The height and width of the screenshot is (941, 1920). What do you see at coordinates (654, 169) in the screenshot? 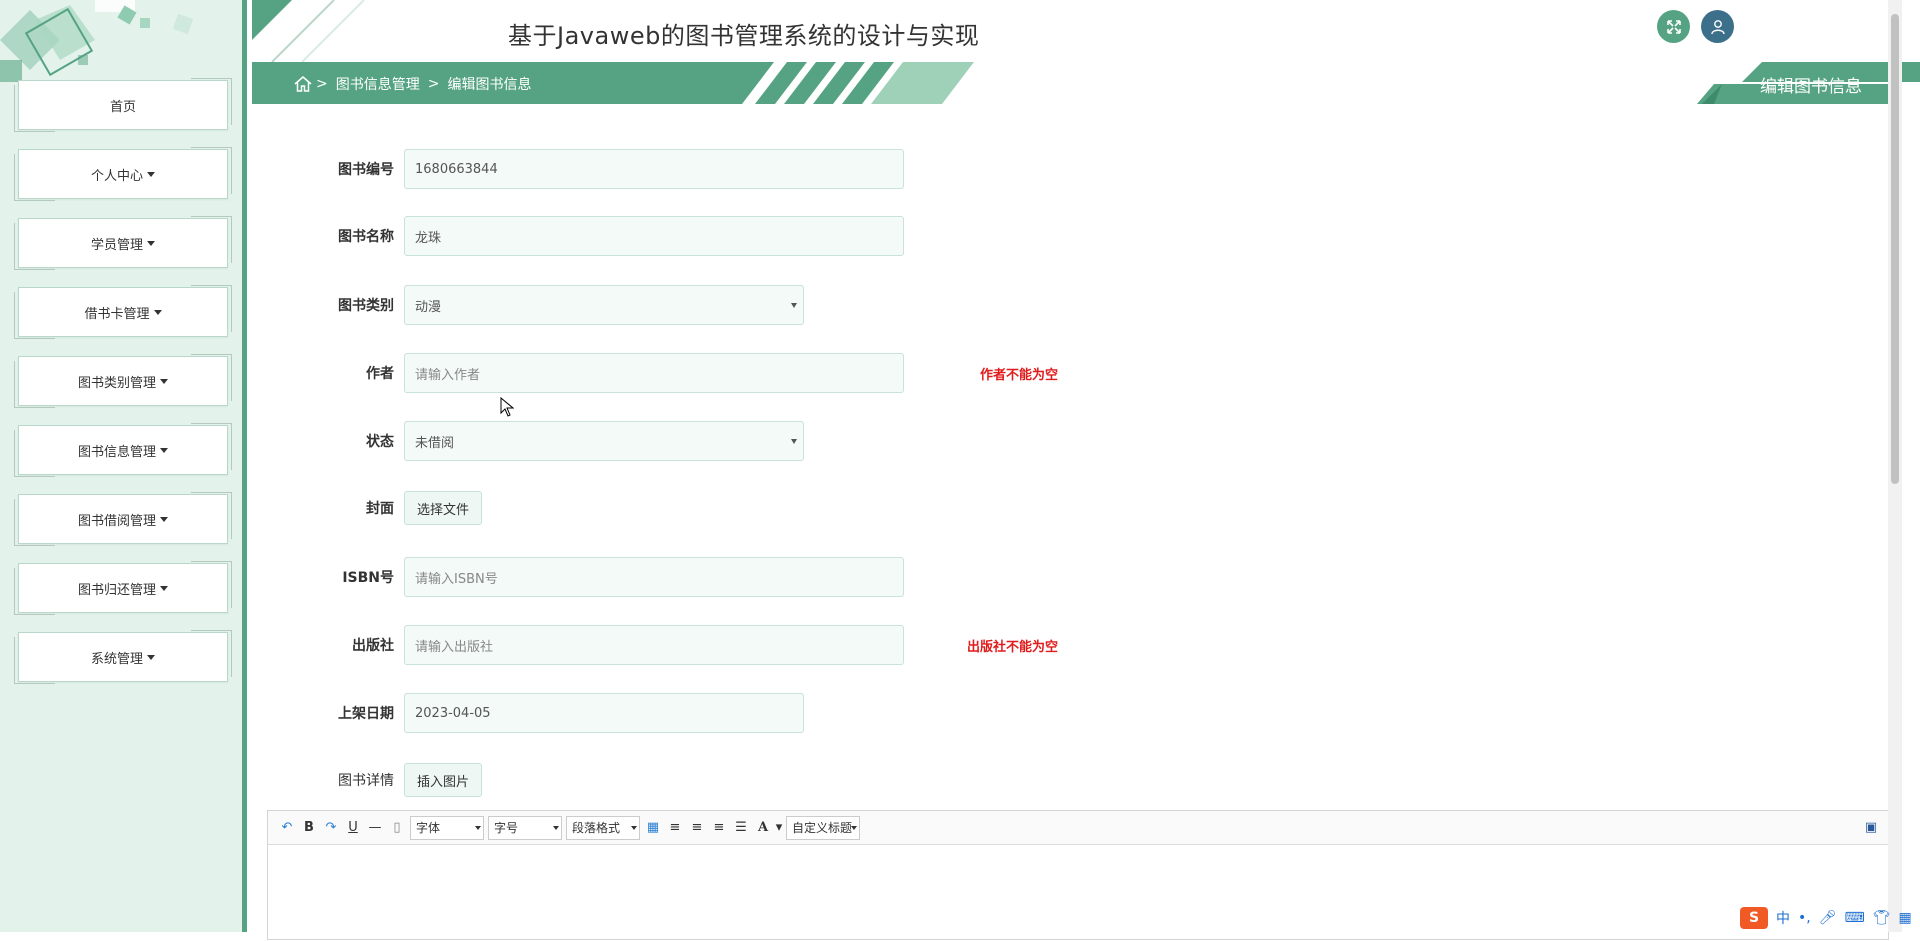
I see `book-no-input: 1680663844` at bounding box center [654, 169].